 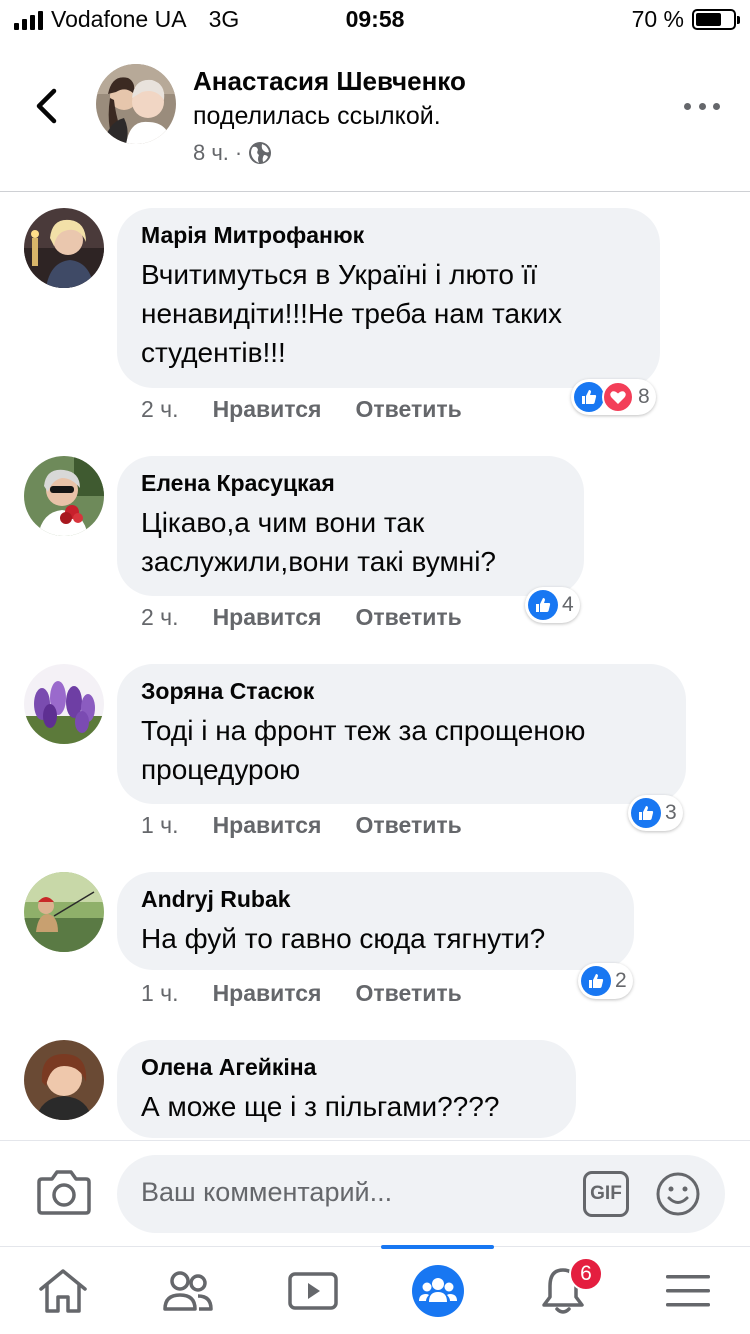 I want to click on tab-groups, so click(x=437, y=1290).